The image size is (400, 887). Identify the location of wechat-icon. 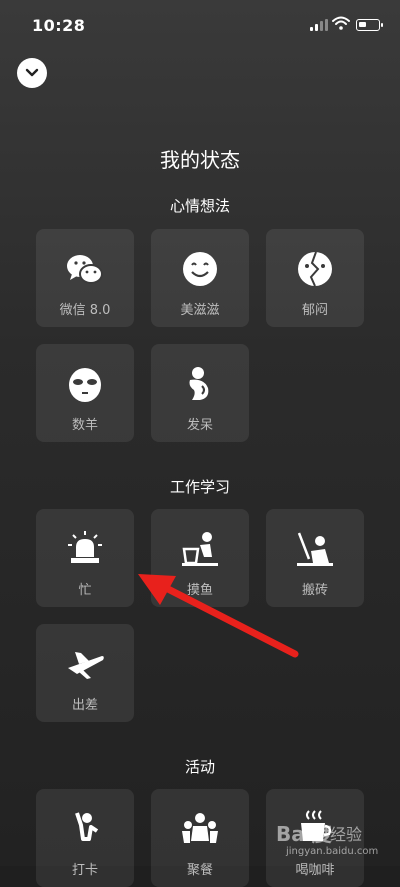
(85, 269).